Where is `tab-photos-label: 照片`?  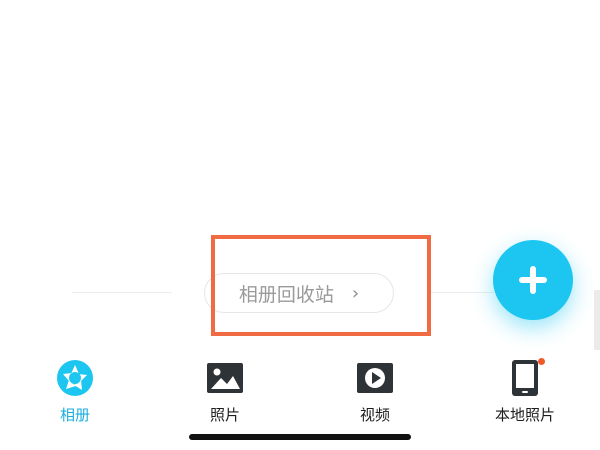 tab-photos-label: 照片 is located at coordinates (224, 415).